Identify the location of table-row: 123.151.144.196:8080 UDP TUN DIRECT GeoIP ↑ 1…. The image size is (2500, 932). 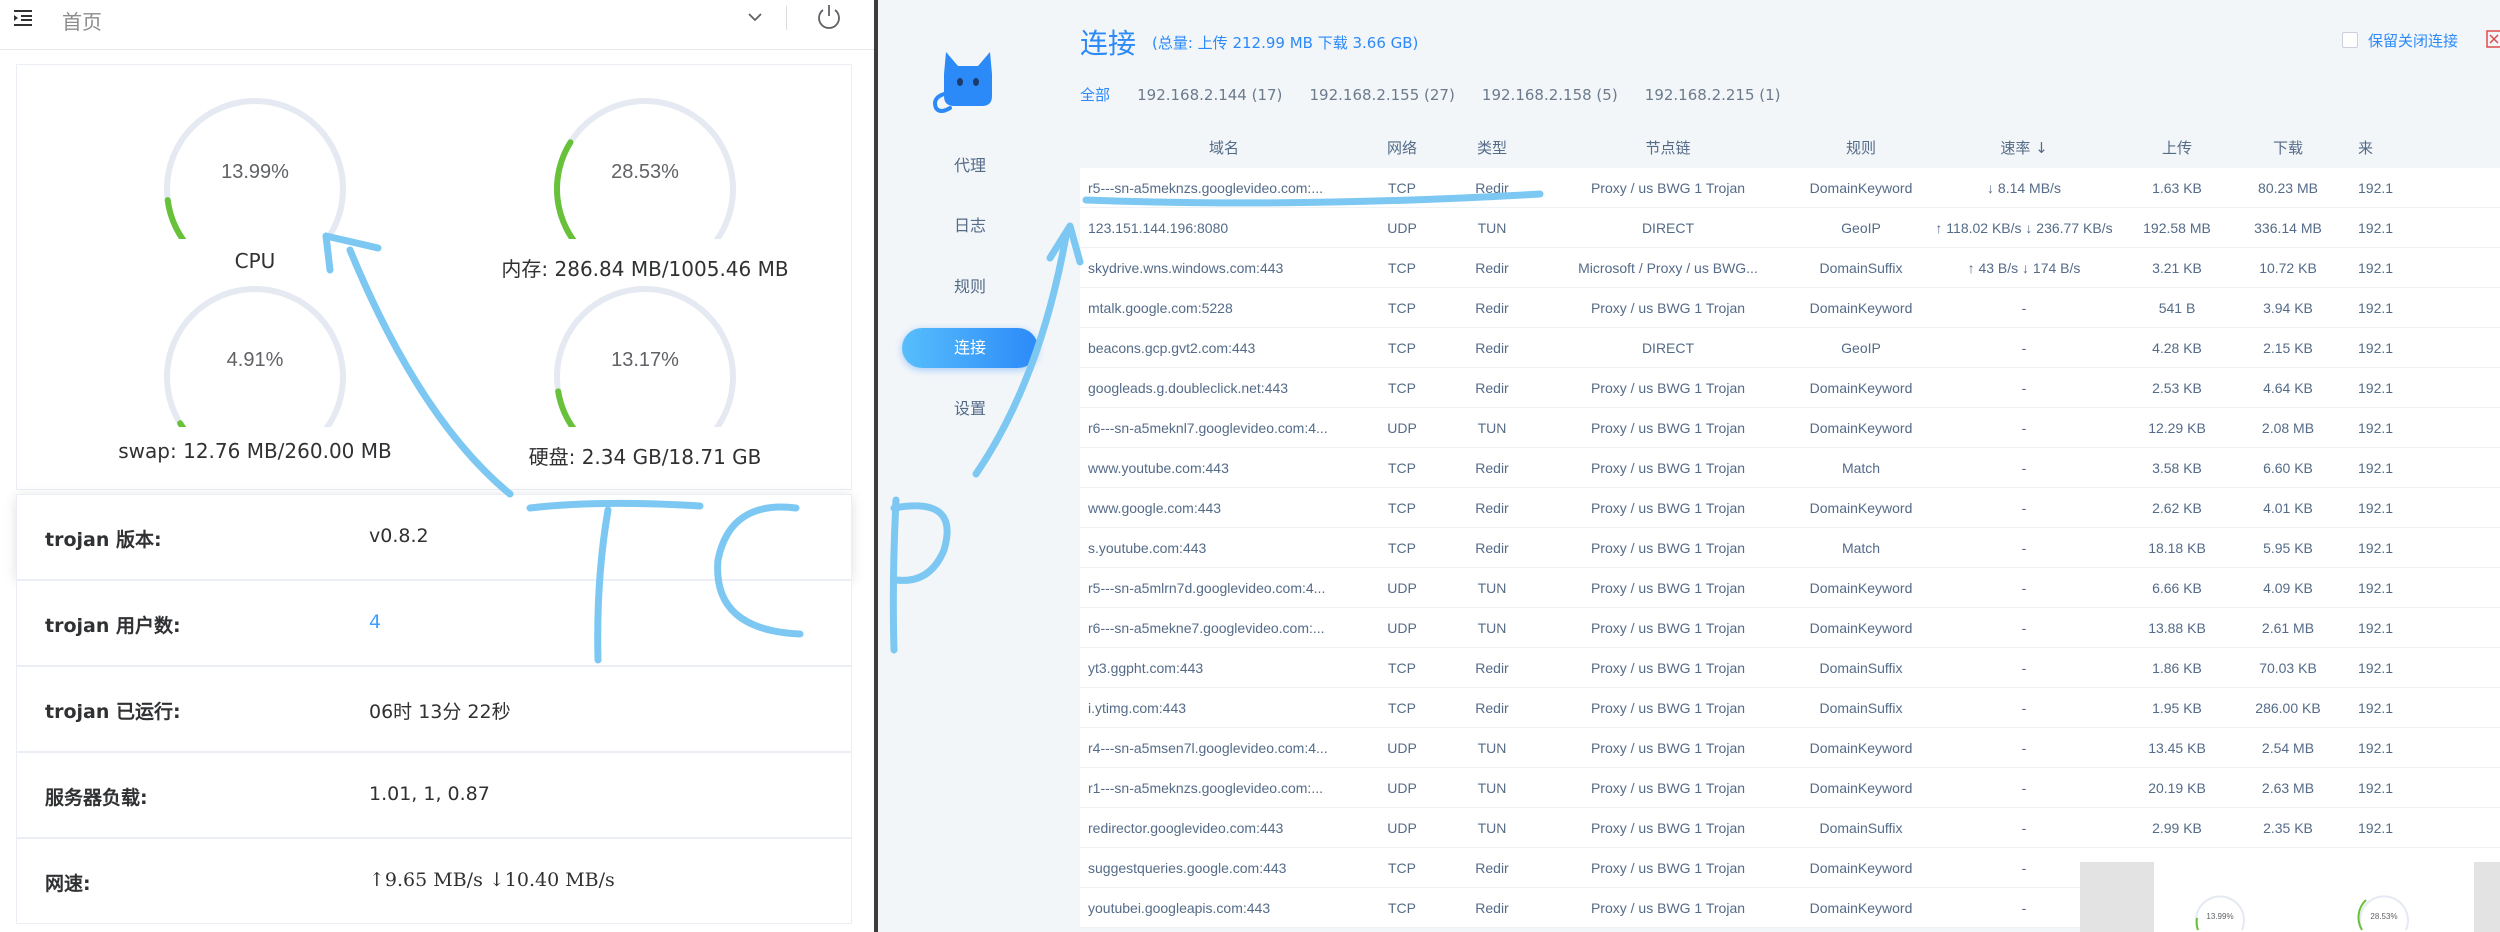
(1790, 228).